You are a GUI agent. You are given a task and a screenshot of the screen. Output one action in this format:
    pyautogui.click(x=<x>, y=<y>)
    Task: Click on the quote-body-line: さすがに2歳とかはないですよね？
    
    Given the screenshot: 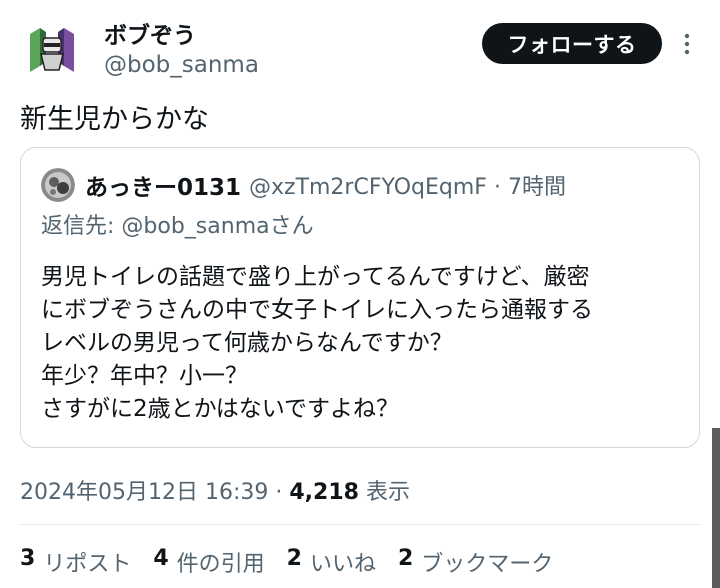 What is the action you would take?
    pyautogui.click(x=220, y=409)
    